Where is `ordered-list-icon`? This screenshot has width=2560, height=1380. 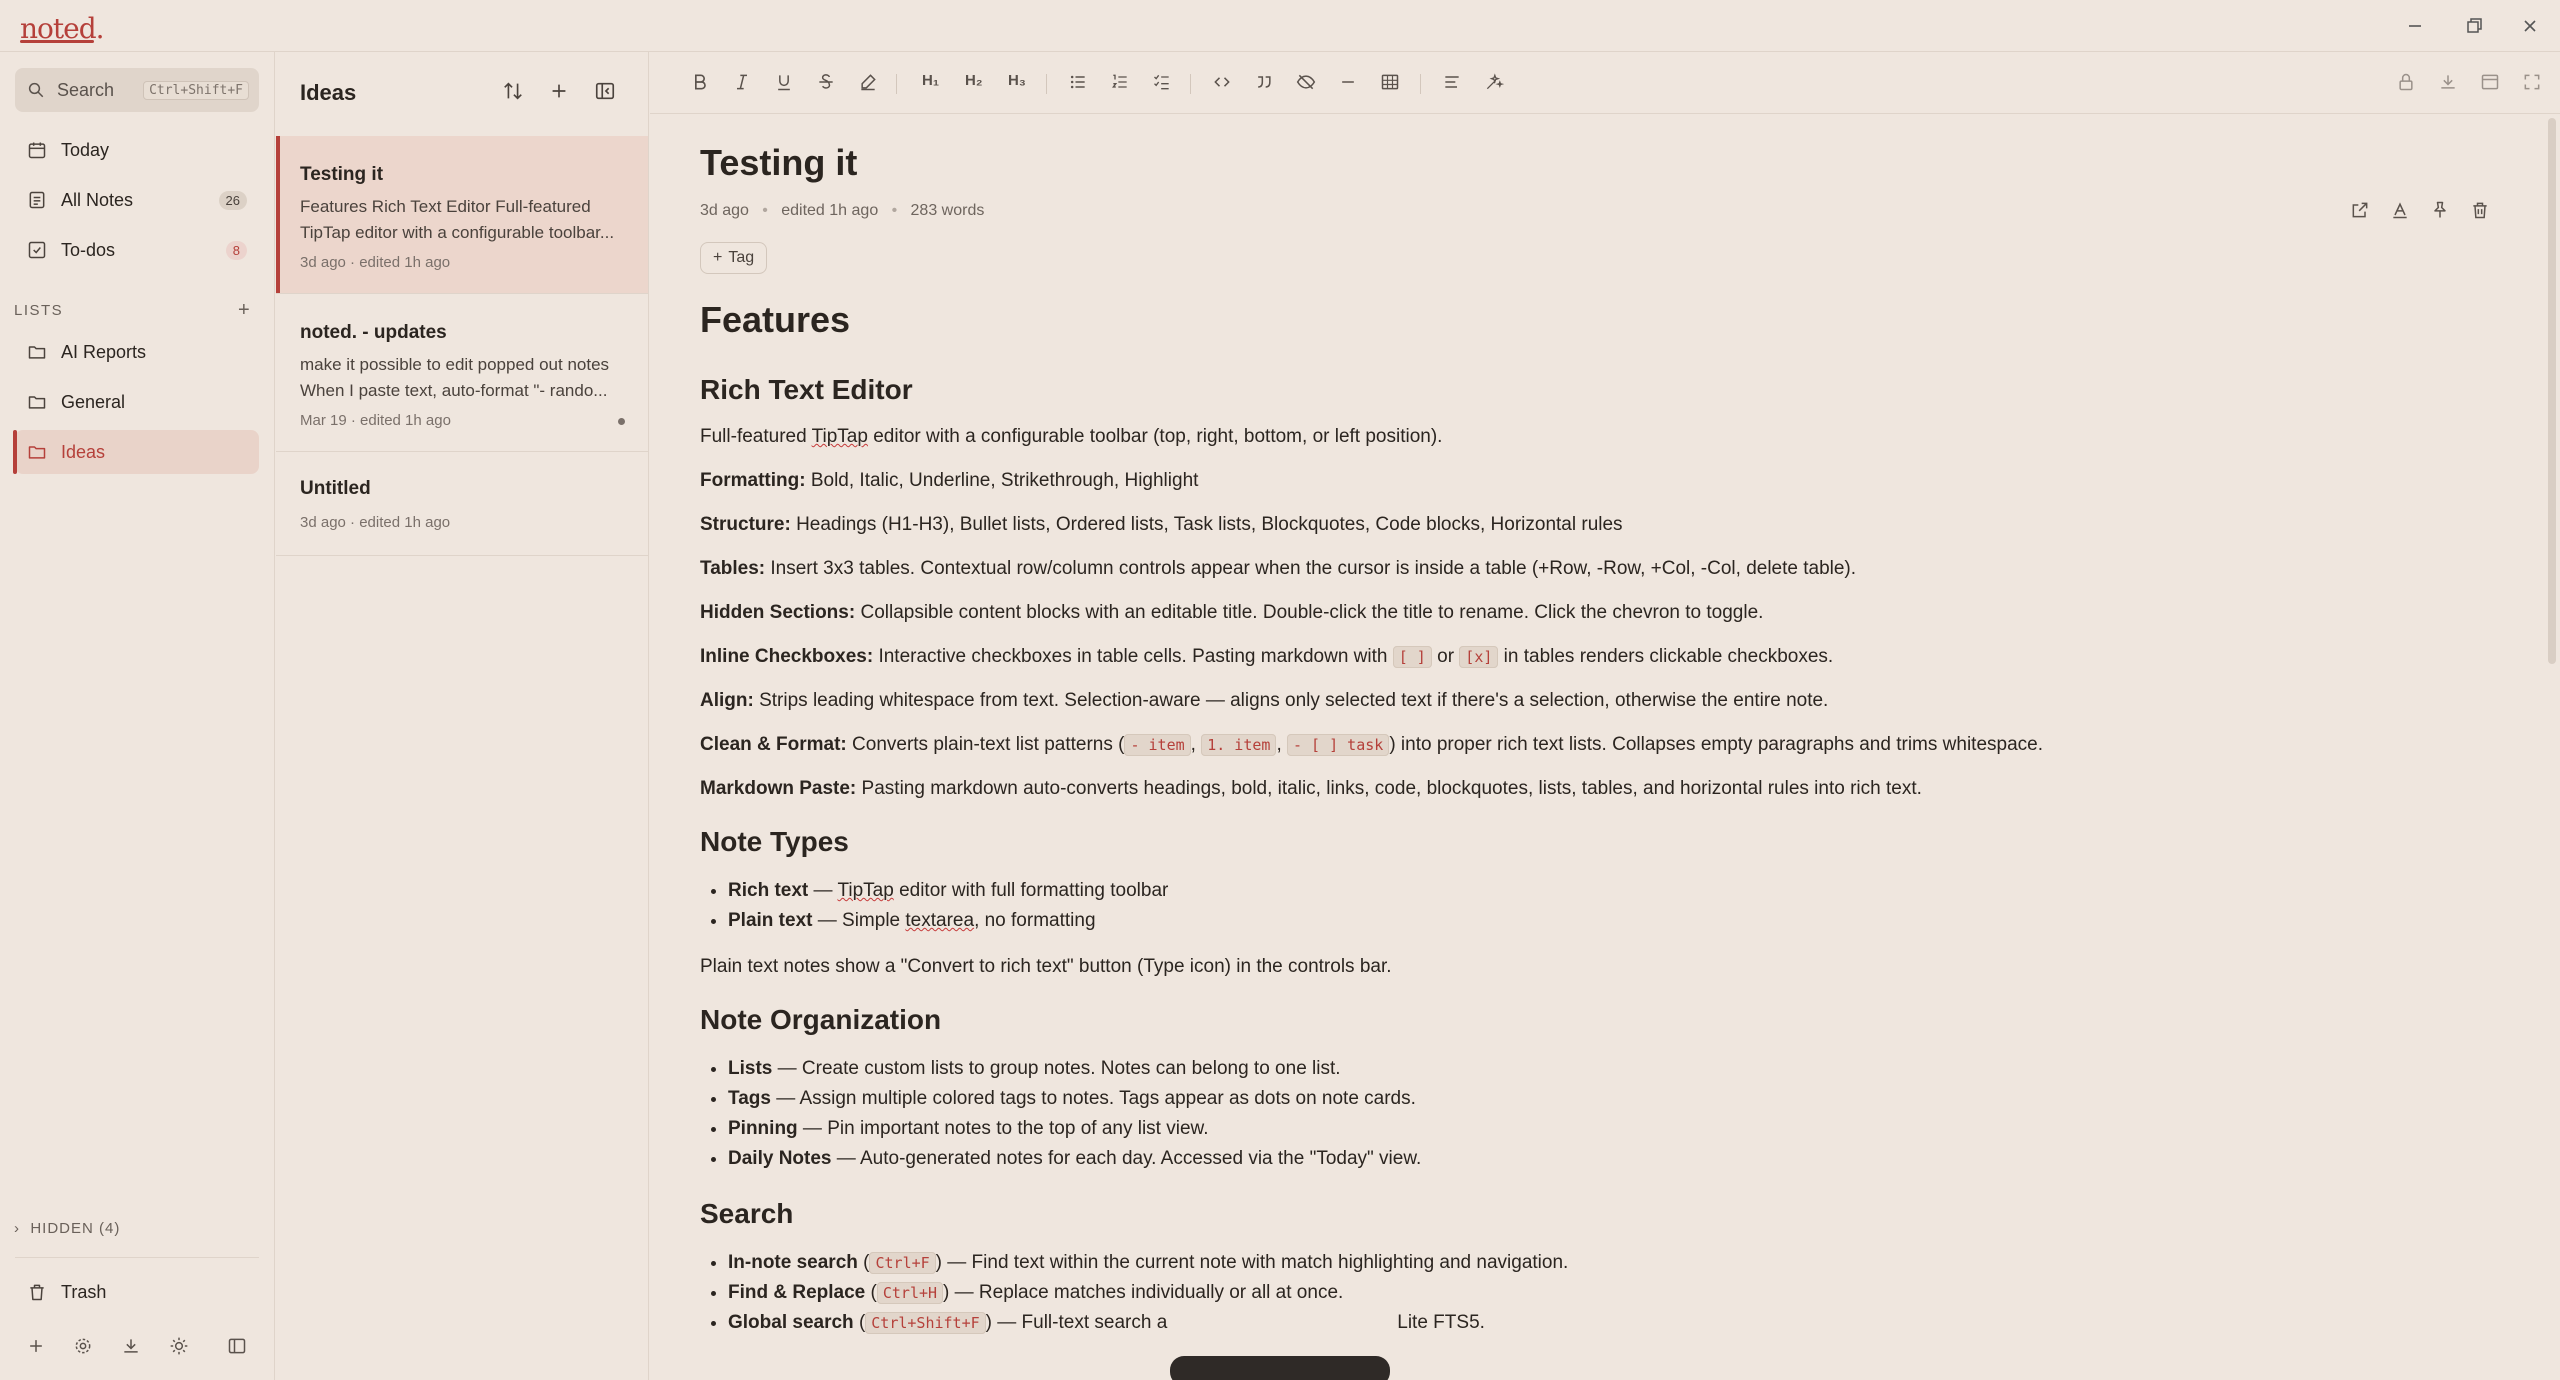 ordered-list-icon is located at coordinates (1120, 82).